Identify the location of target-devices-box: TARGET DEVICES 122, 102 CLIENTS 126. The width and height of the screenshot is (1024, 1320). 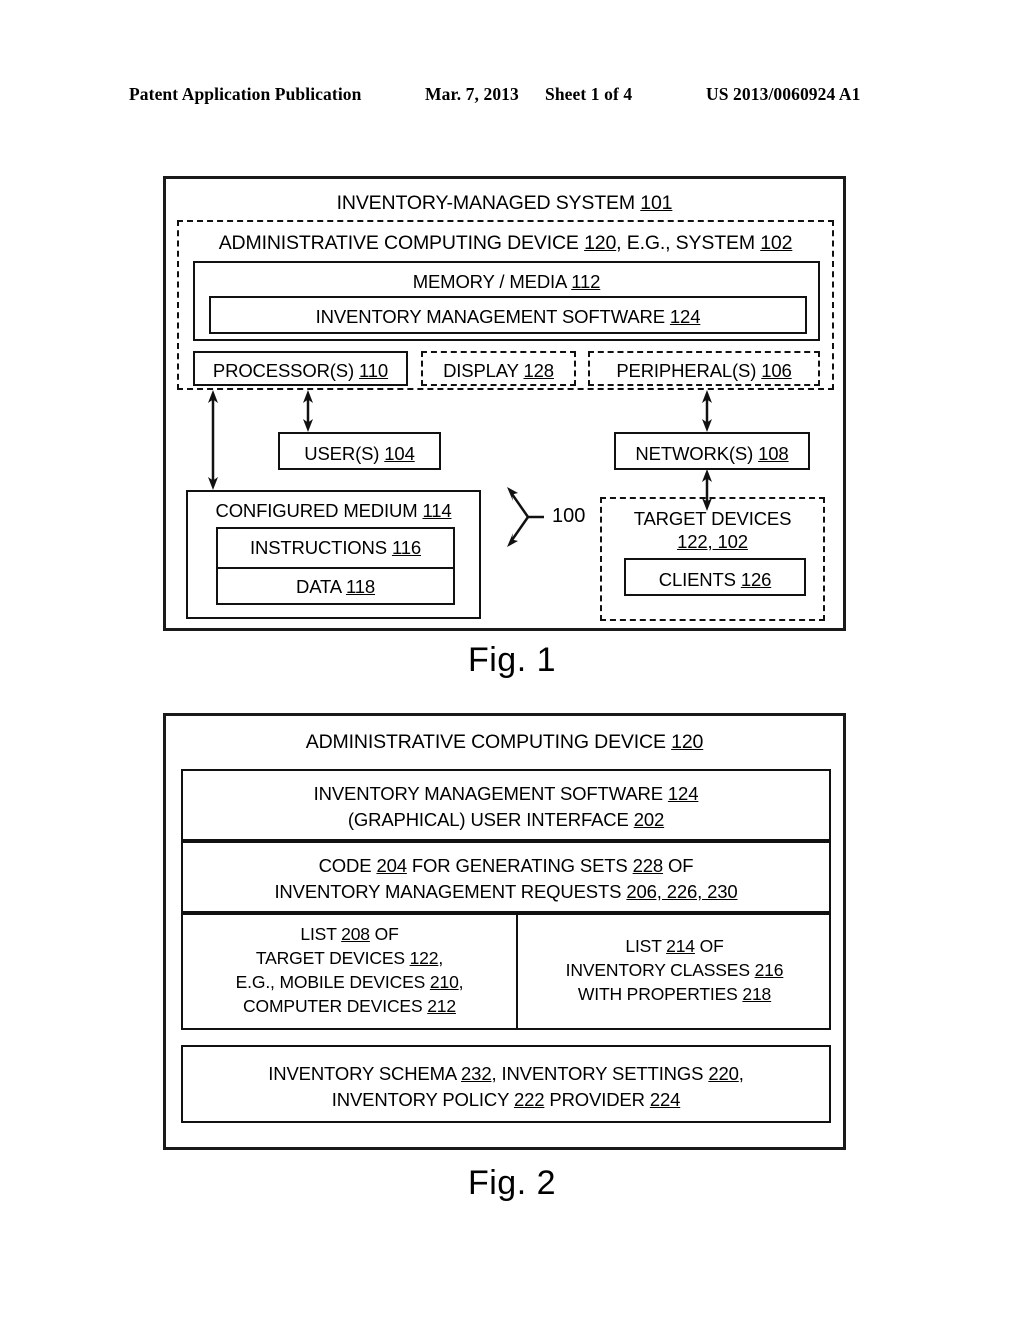
(712, 559).